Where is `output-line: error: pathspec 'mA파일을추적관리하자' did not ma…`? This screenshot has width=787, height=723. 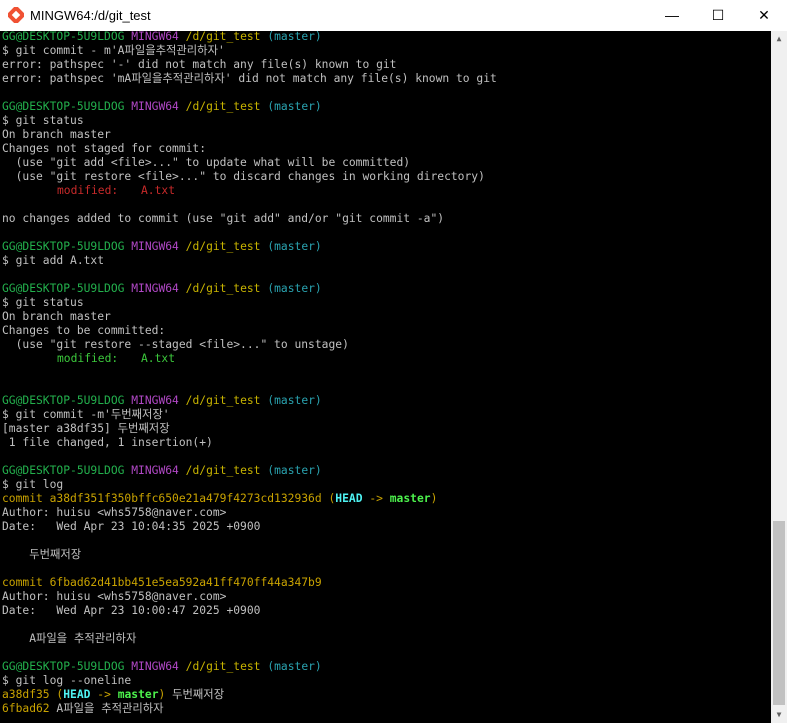
output-line: error: pathspec 'mA파일을추적관리하자' did not ma… is located at coordinates (249, 78).